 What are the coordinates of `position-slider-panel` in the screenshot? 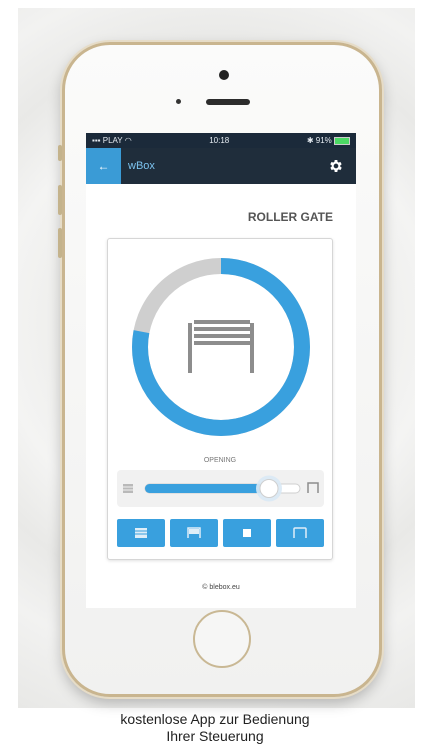 It's located at (220, 488).